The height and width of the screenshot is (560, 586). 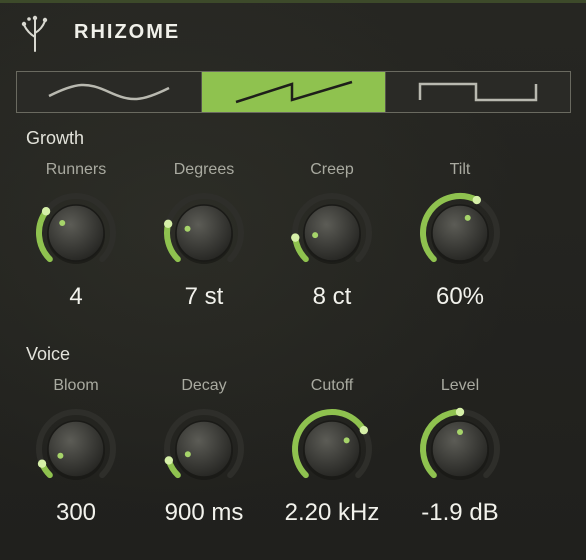 What do you see at coordinates (460, 449) in the screenshot?
I see `level-knob` at bounding box center [460, 449].